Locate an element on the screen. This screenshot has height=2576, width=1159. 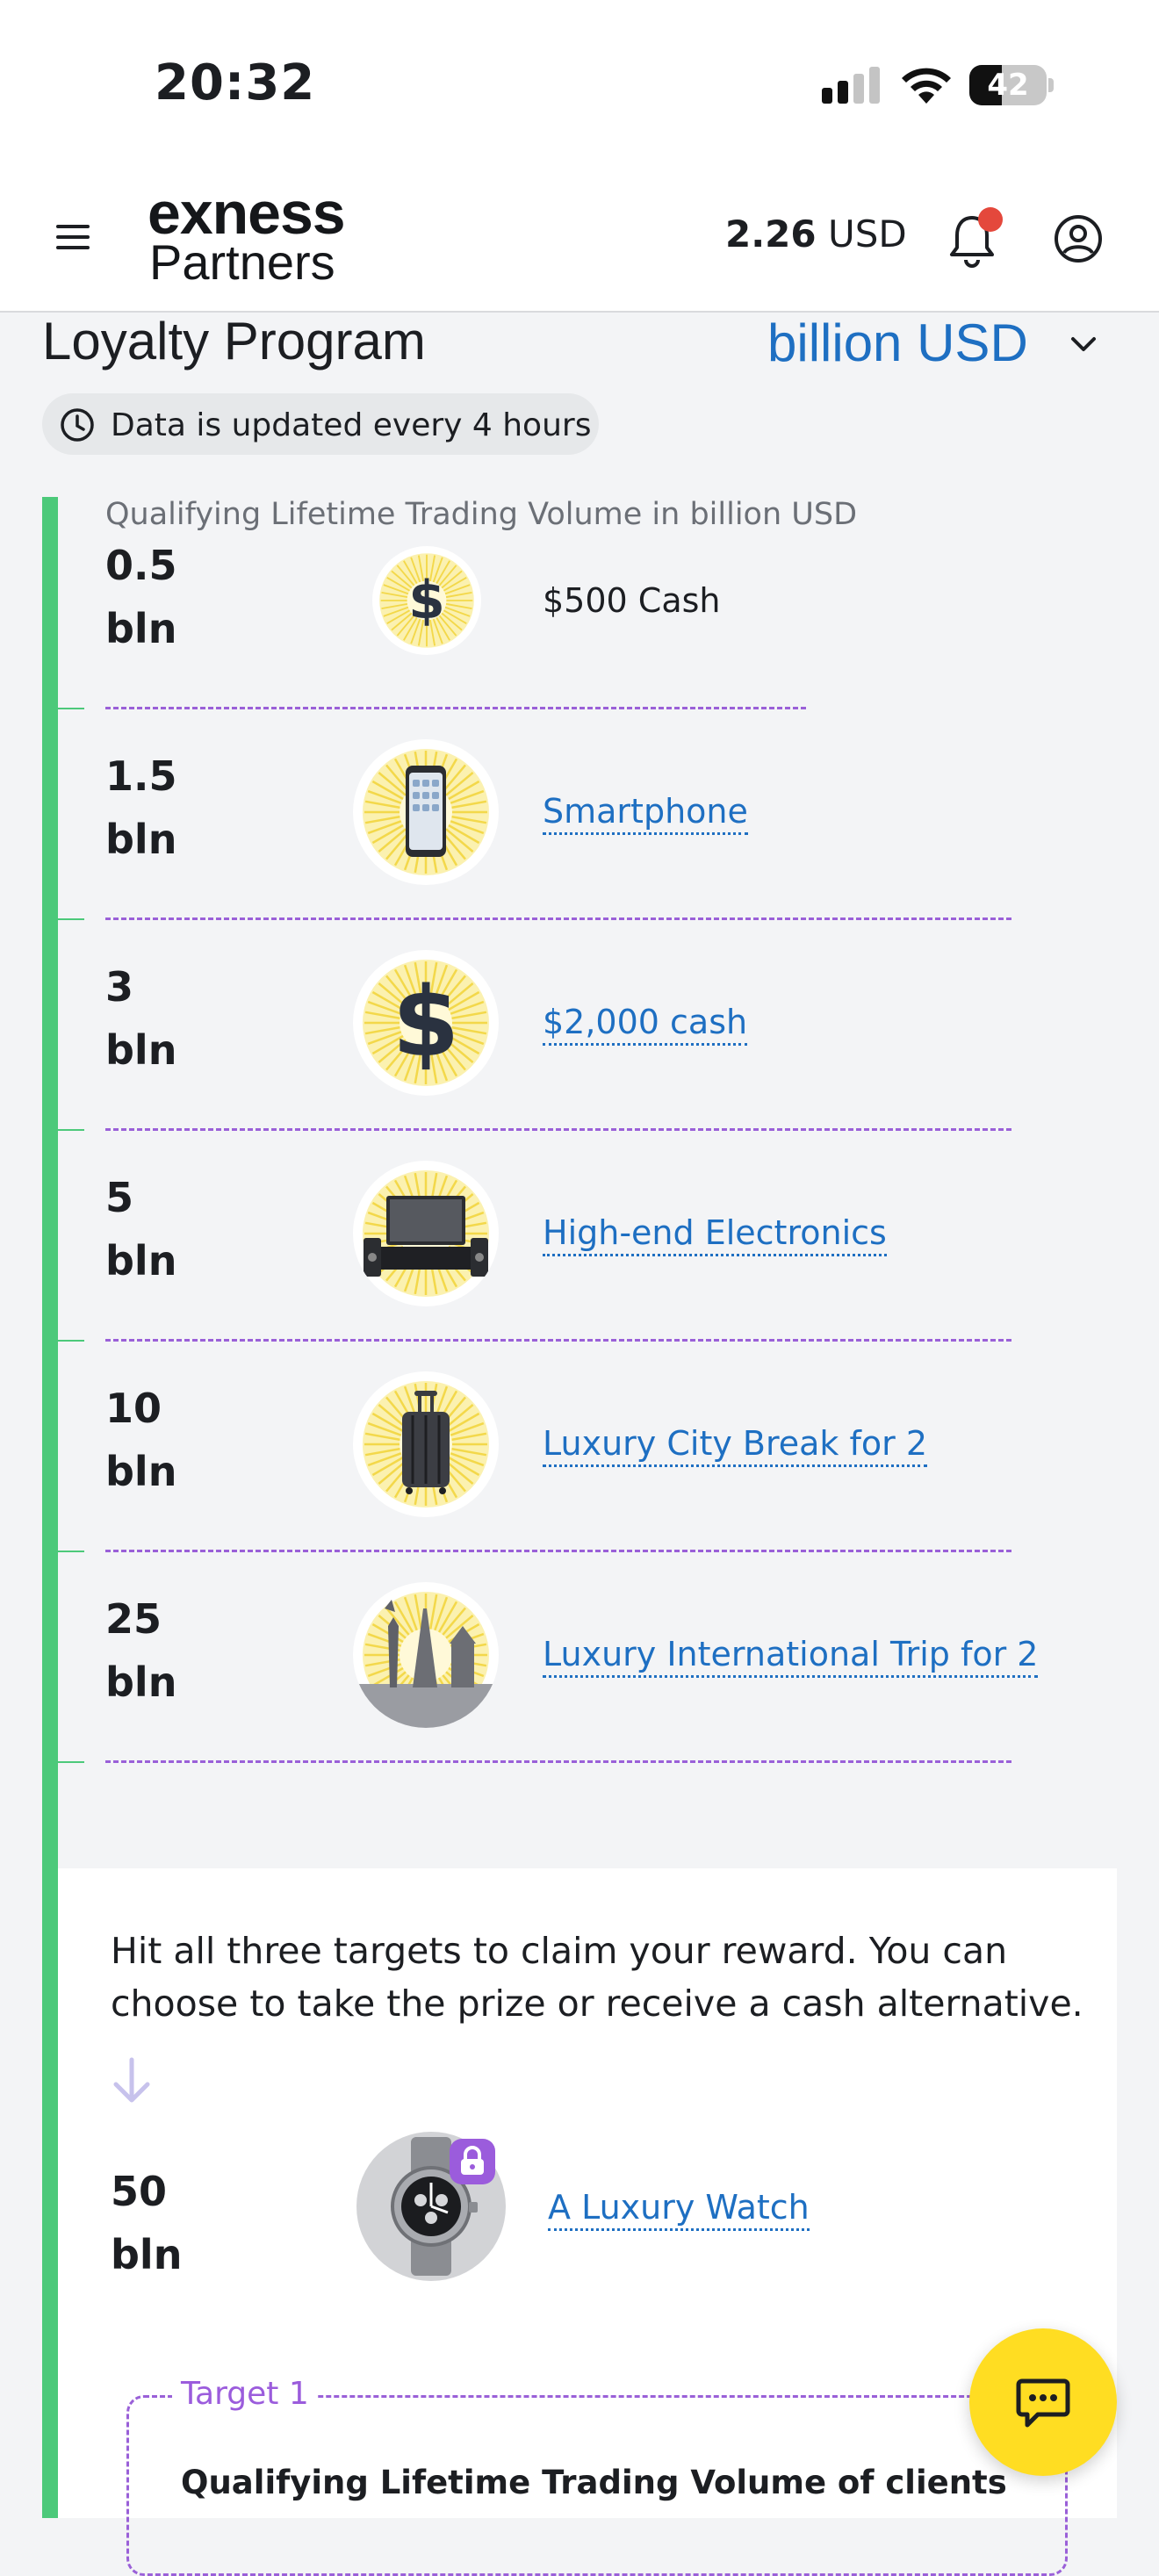
chat-button is located at coordinates (1043, 2402).